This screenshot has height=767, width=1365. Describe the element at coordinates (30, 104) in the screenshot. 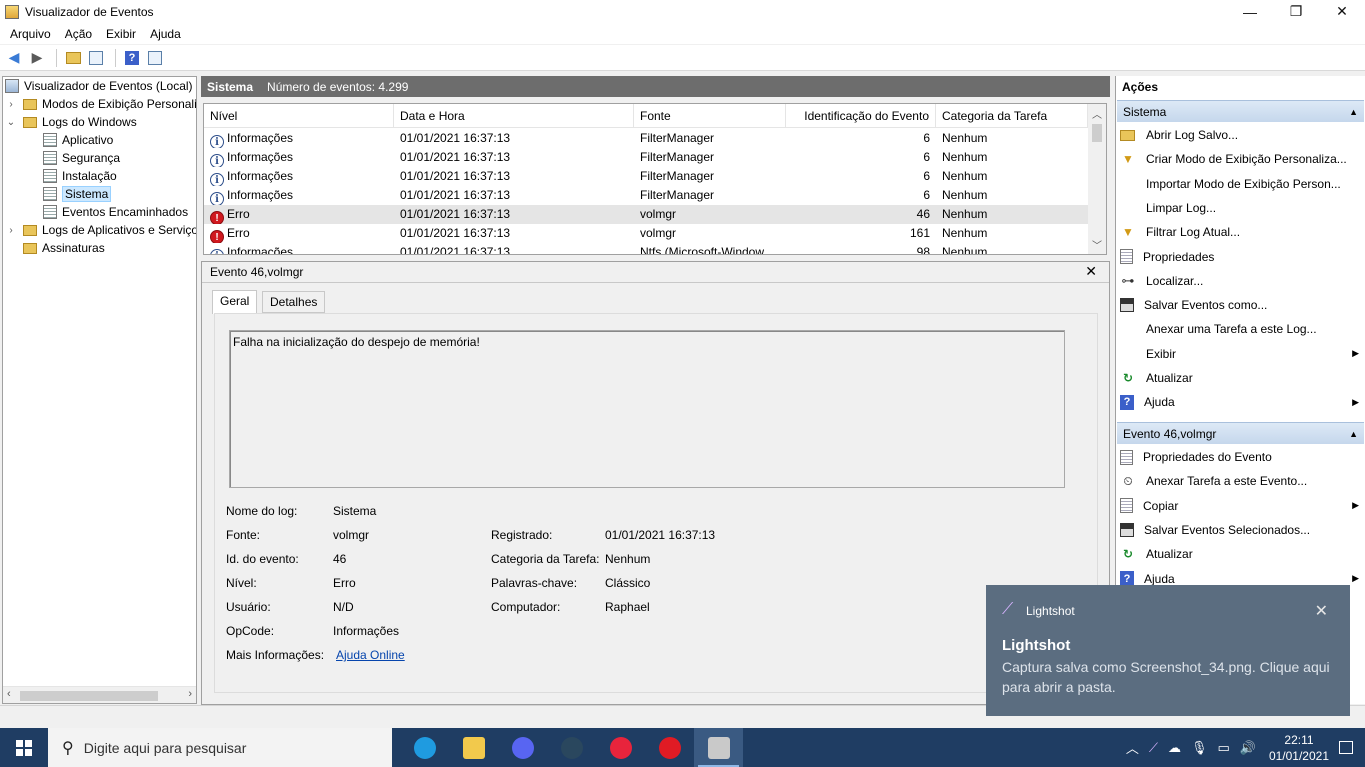

I see `folder-icon` at that location.